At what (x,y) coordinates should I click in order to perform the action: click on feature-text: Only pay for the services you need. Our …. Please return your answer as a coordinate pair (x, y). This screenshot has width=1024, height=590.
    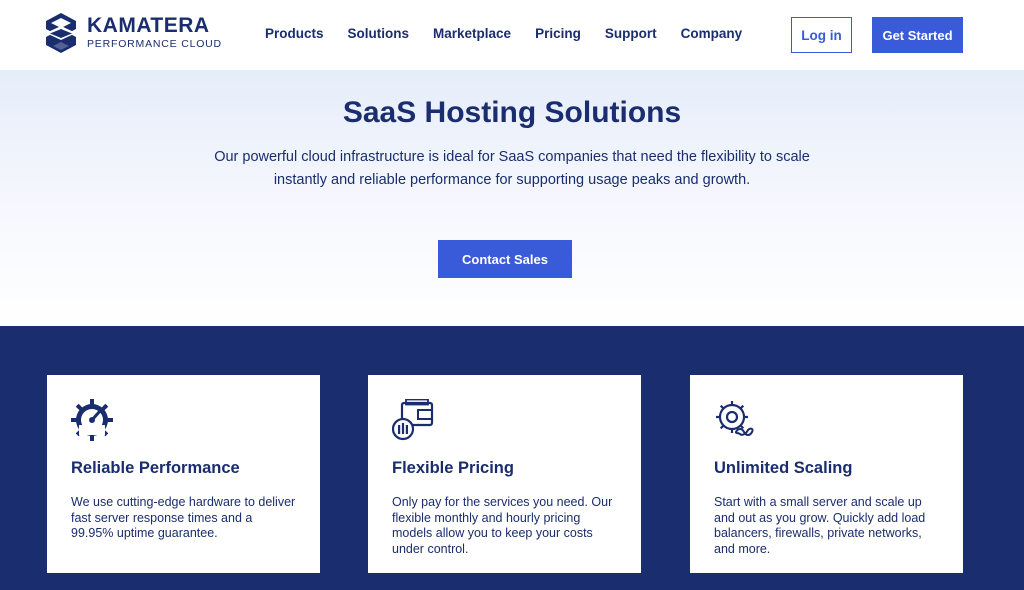
    Looking at the image, I should click on (502, 525).